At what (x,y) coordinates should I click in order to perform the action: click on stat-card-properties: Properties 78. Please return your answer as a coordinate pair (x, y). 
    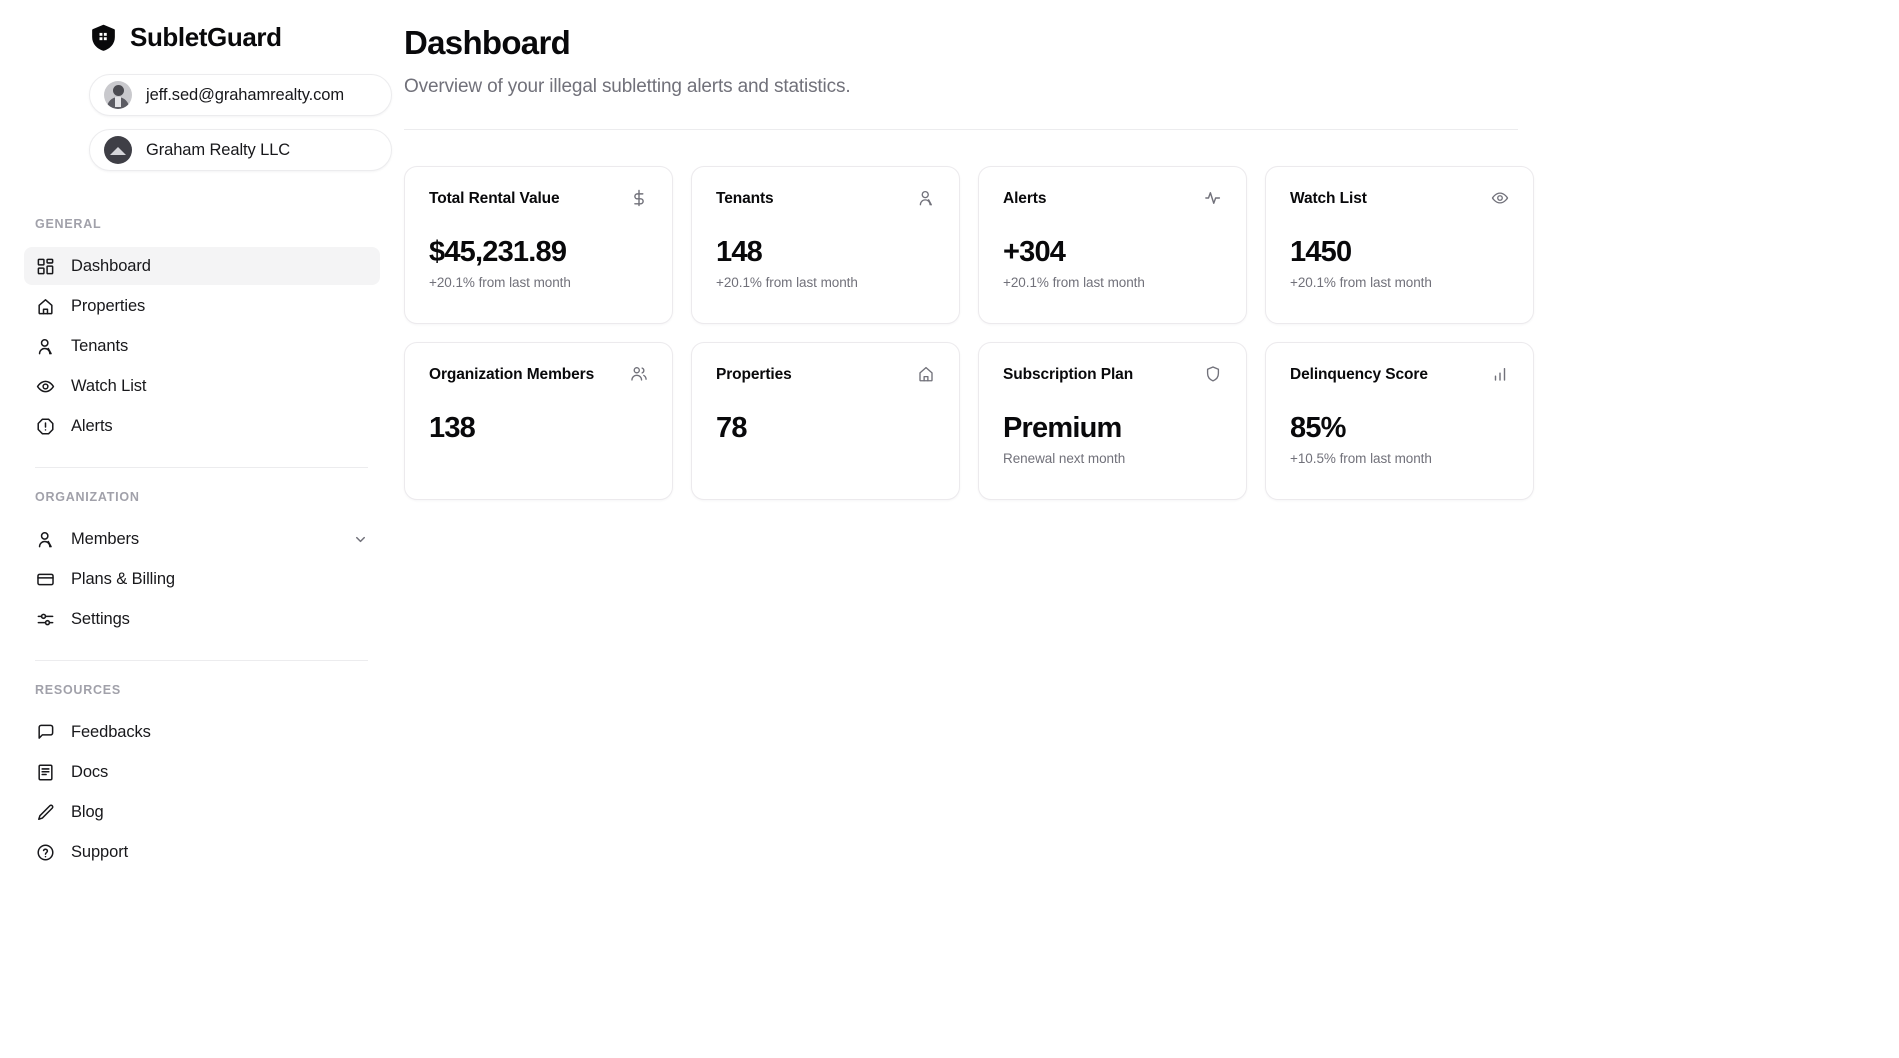
    Looking at the image, I should click on (825, 420).